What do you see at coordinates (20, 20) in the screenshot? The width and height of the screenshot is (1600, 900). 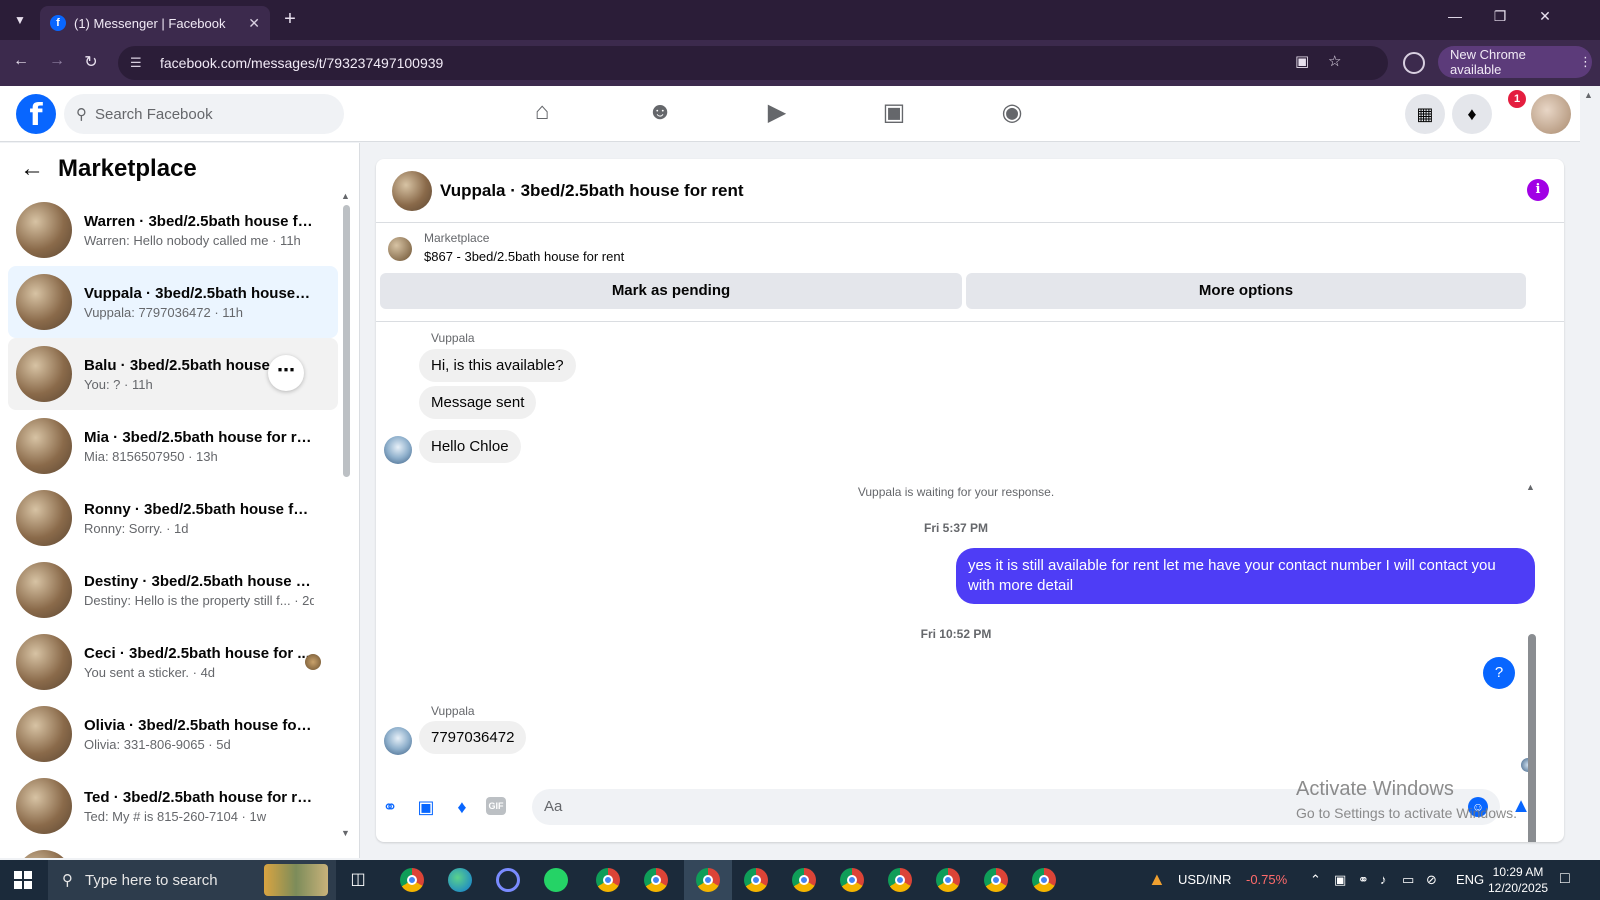 I see `tab-search-chevron-icon: ▼` at bounding box center [20, 20].